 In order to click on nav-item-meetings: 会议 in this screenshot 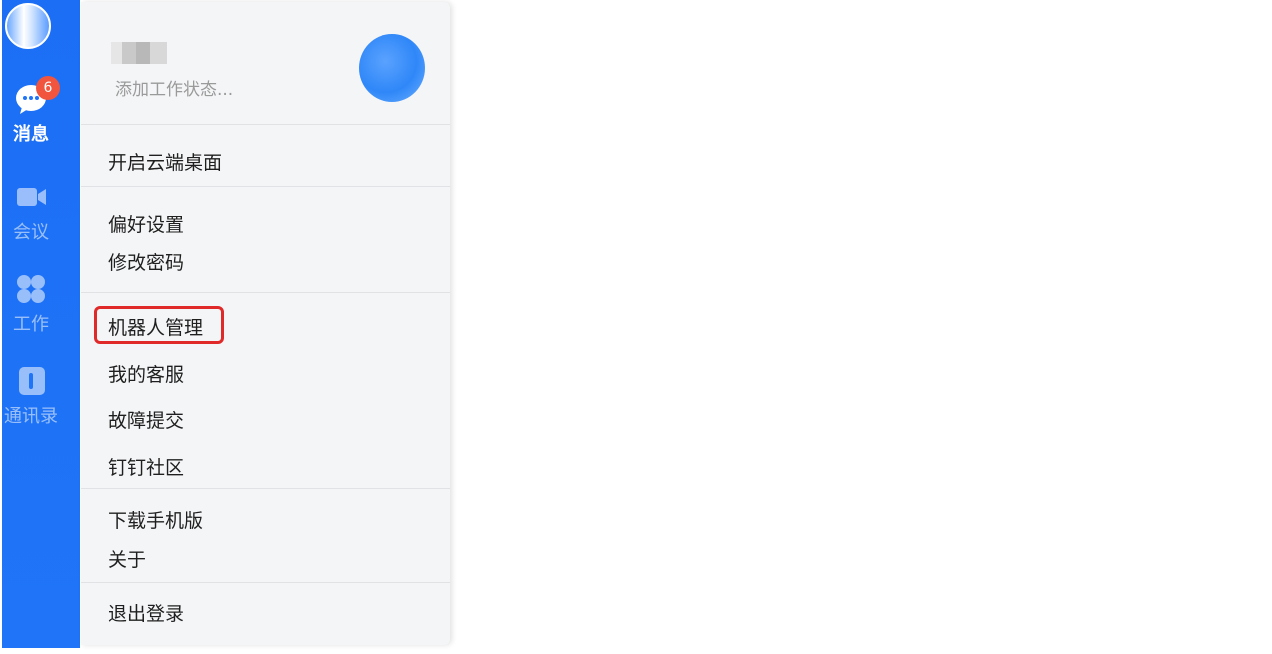, I will do `click(31, 212)`.